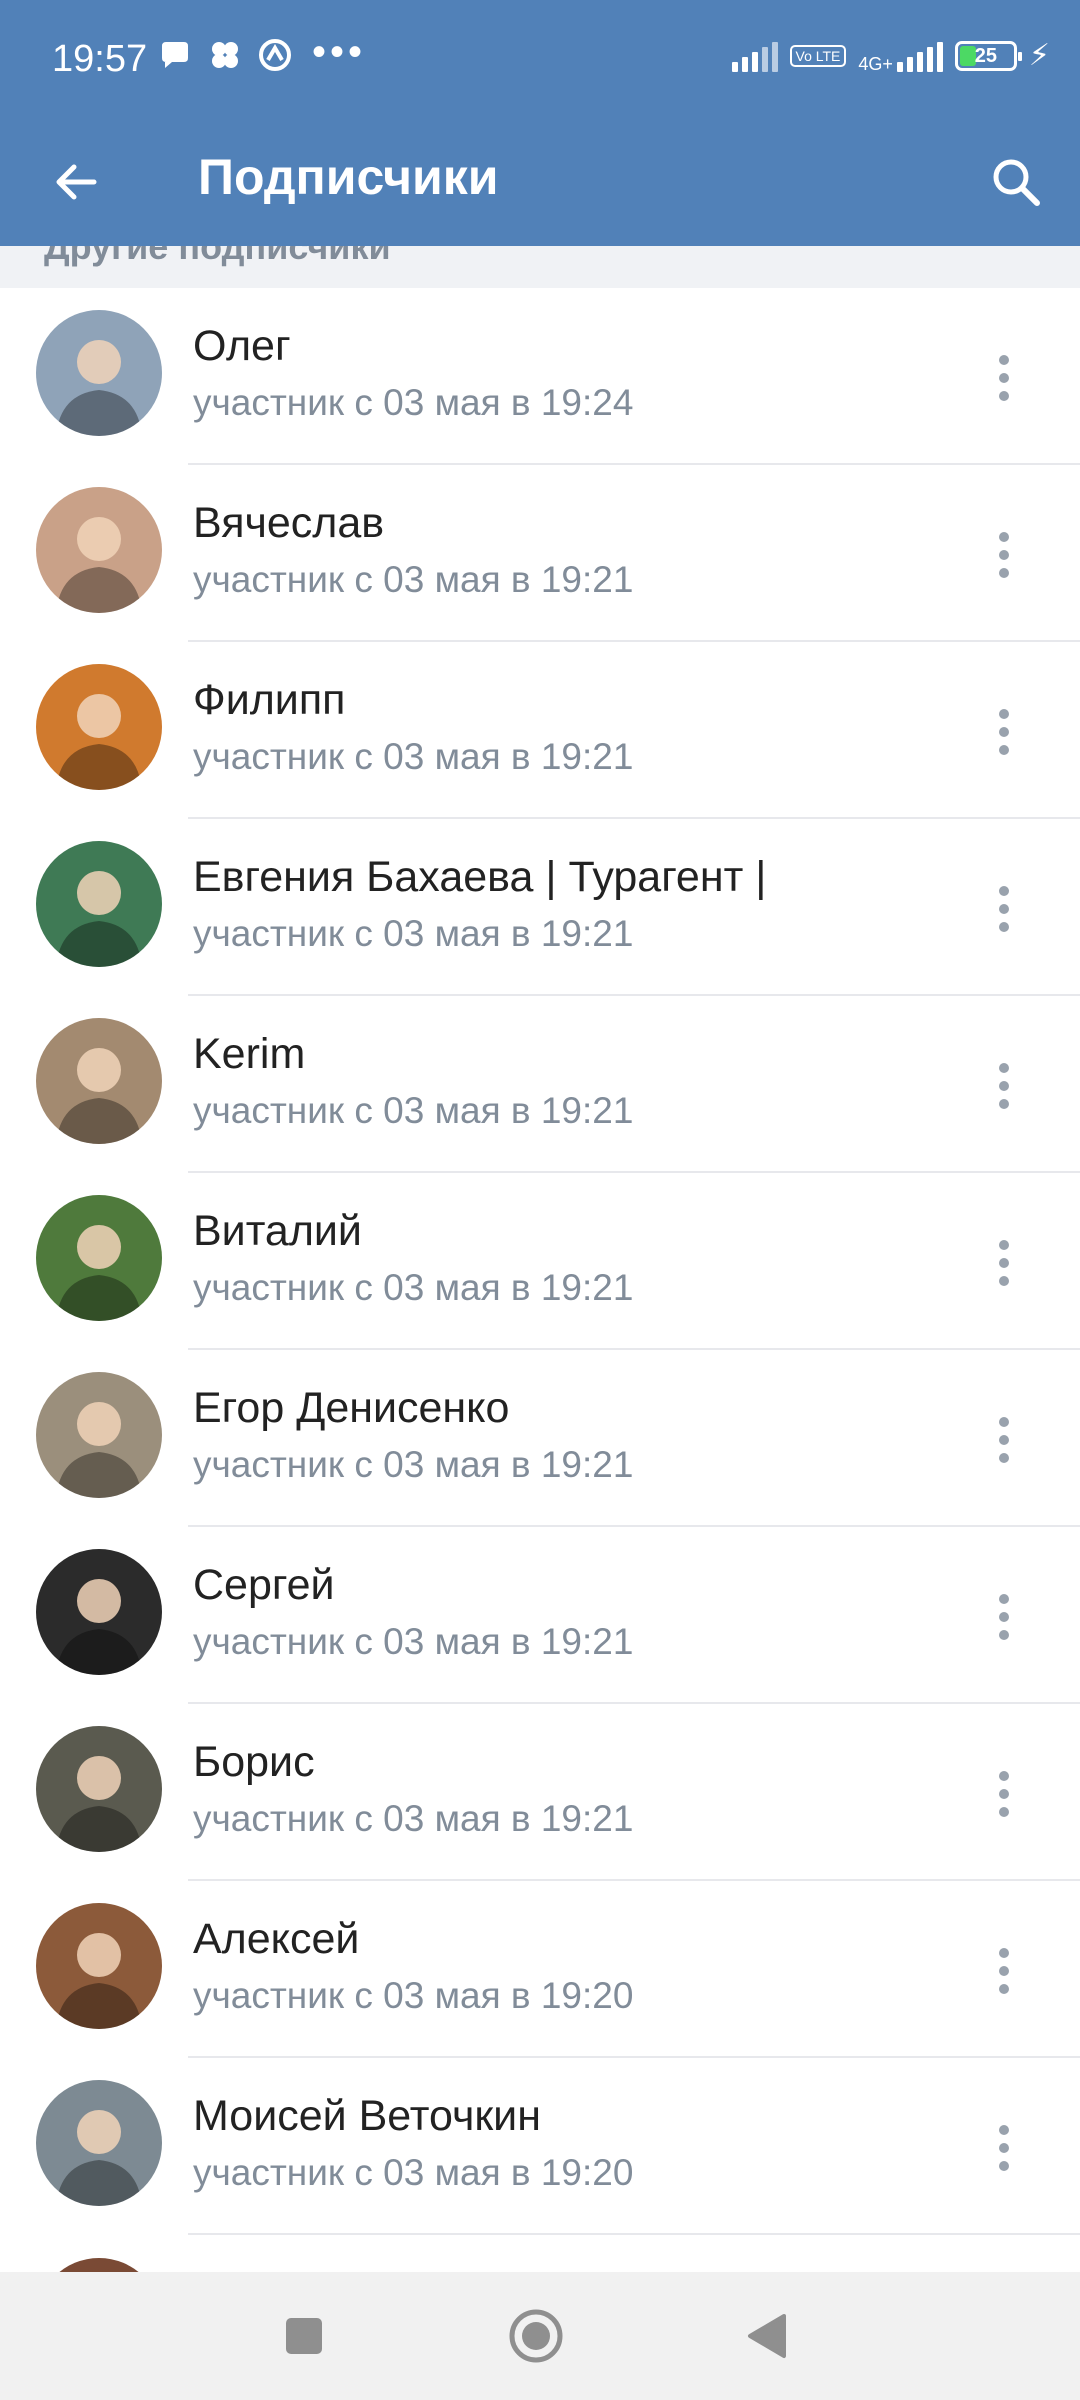  I want to click on section-title: Другие подписчики, so click(217, 256).